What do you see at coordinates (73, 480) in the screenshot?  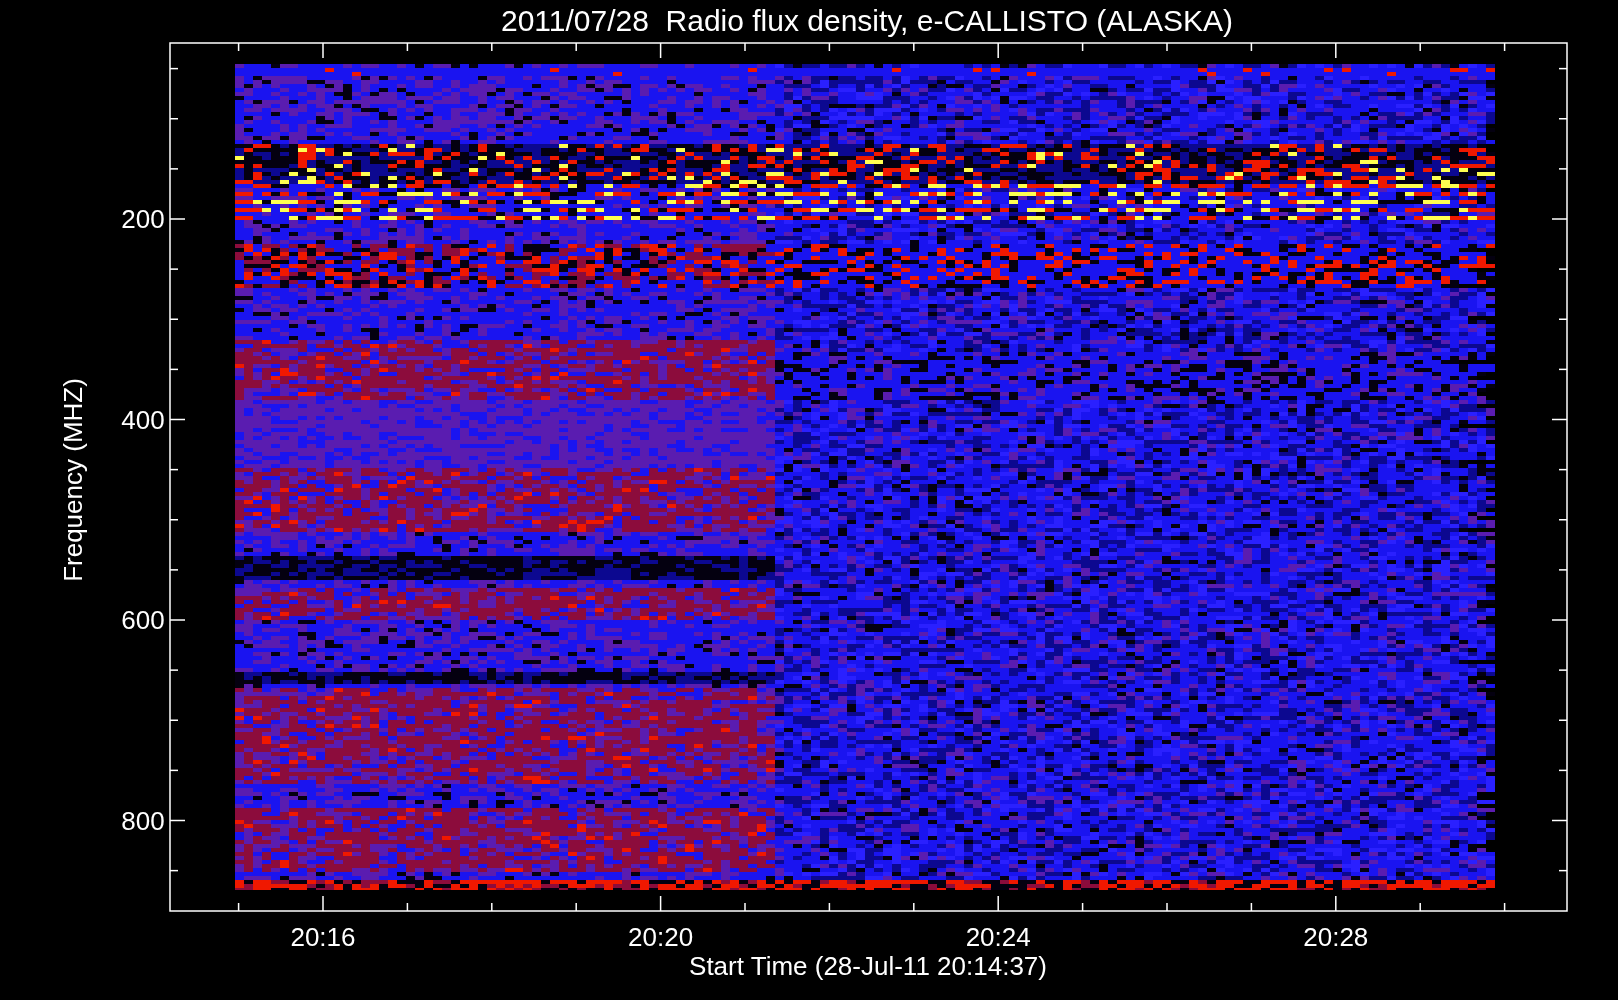 I see `y-axis-label: Frequency (MHZ)` at bounding box center [73, 480].